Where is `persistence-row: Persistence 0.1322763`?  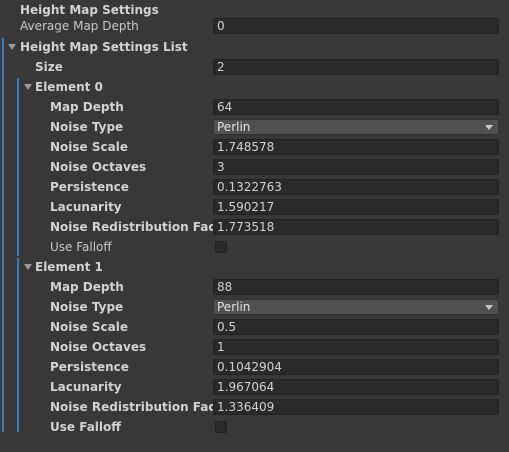
persistence-row: Persistence 0.1322763 is located at coordinates (254, 187).